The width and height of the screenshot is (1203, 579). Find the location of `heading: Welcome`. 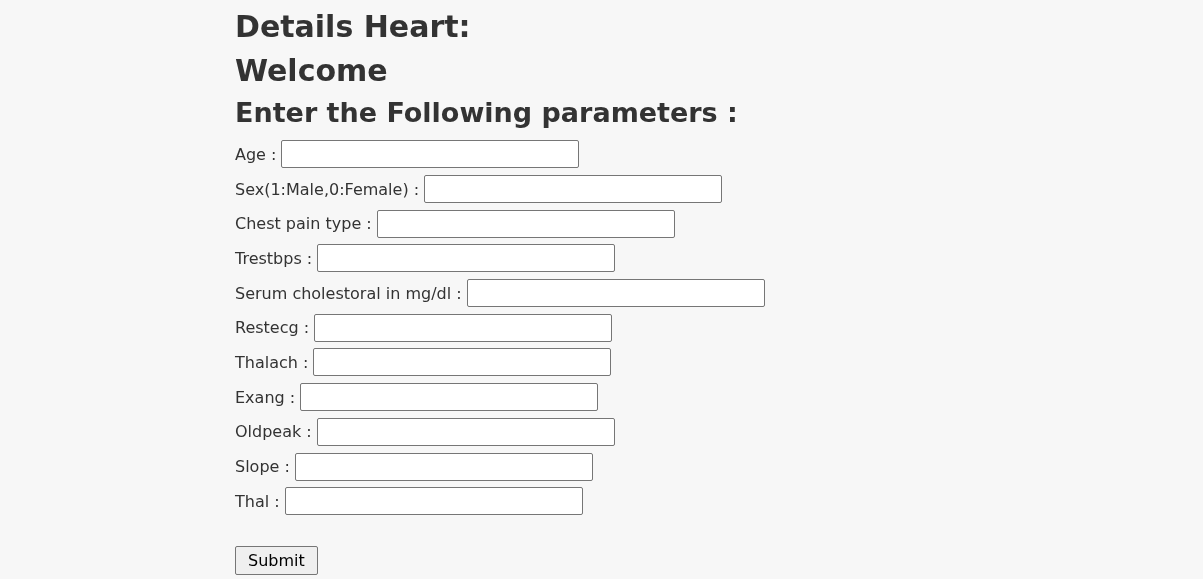

heading: Welcome is located at coordinates (311, 71).